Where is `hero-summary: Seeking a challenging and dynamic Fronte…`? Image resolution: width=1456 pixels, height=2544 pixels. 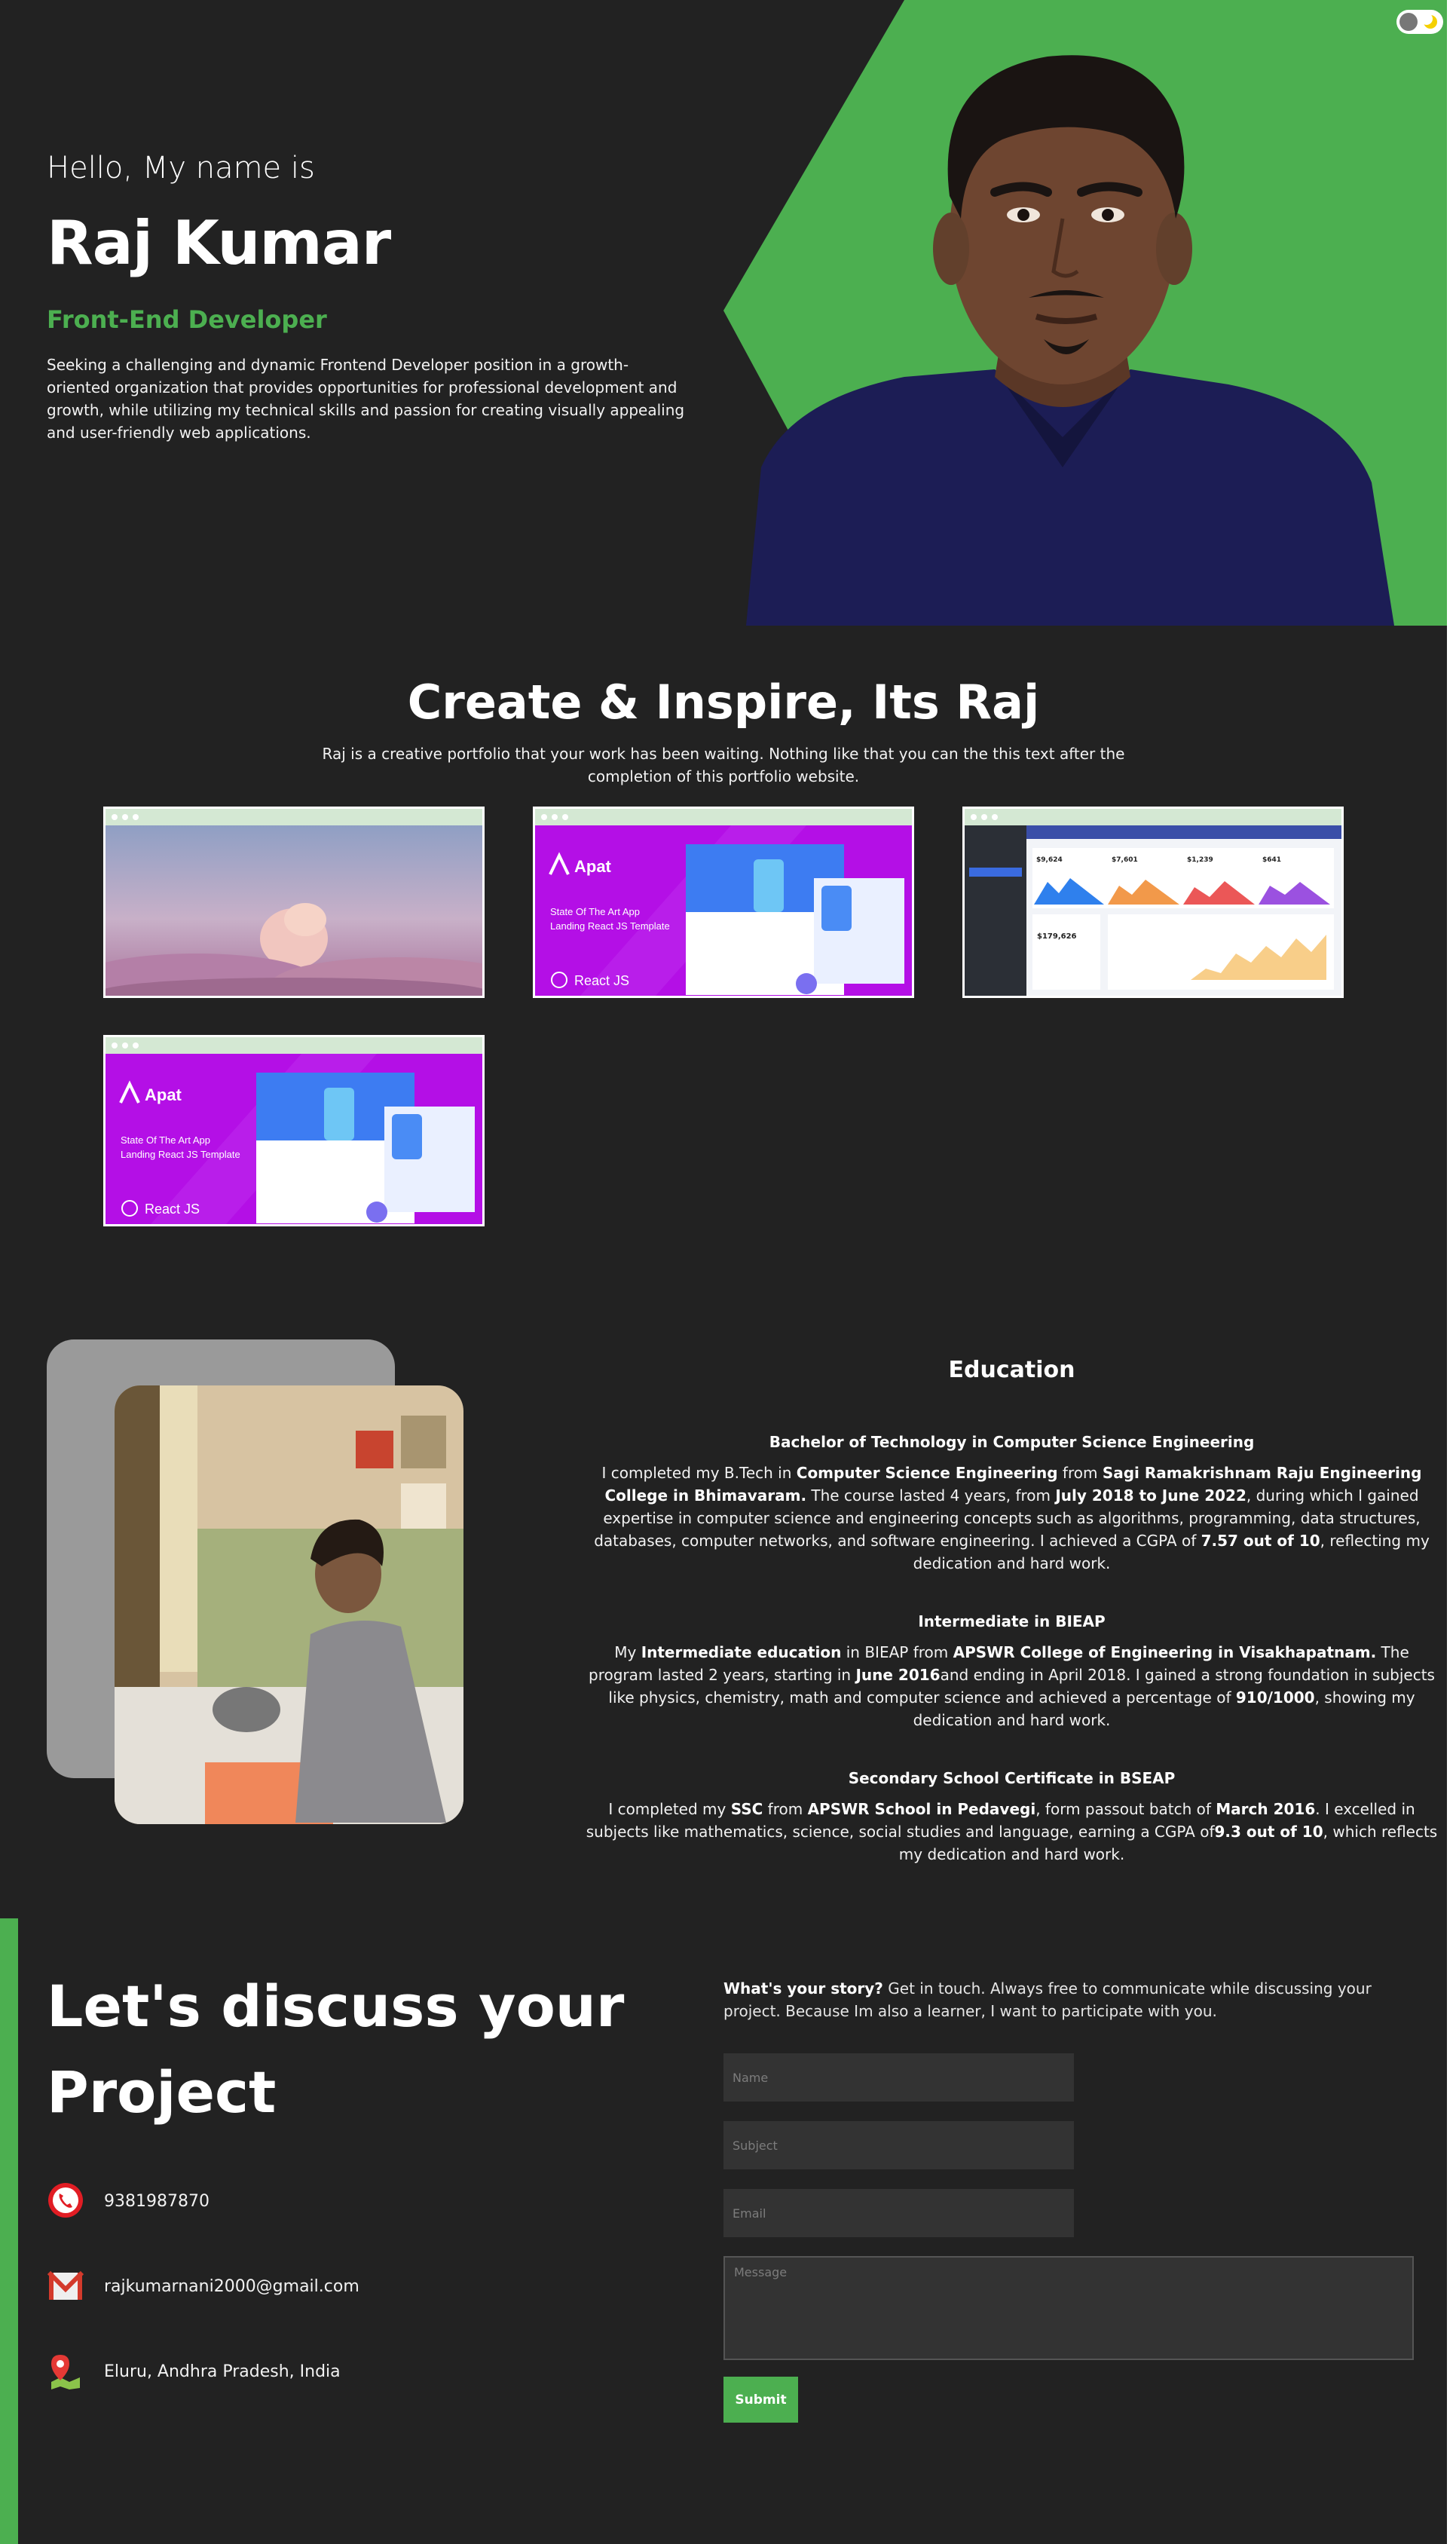
hero-summary: Seeking a challenging and dynamic Fronte… is located at coordinates (366, 399).